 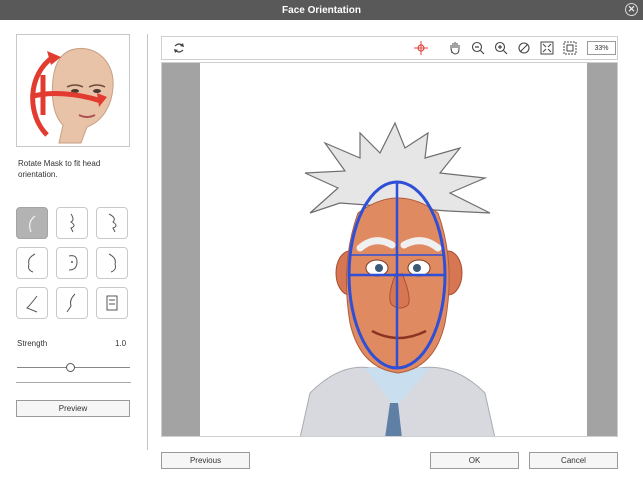 I want to click on face-down-left-icon, so click(x=32, y=303).